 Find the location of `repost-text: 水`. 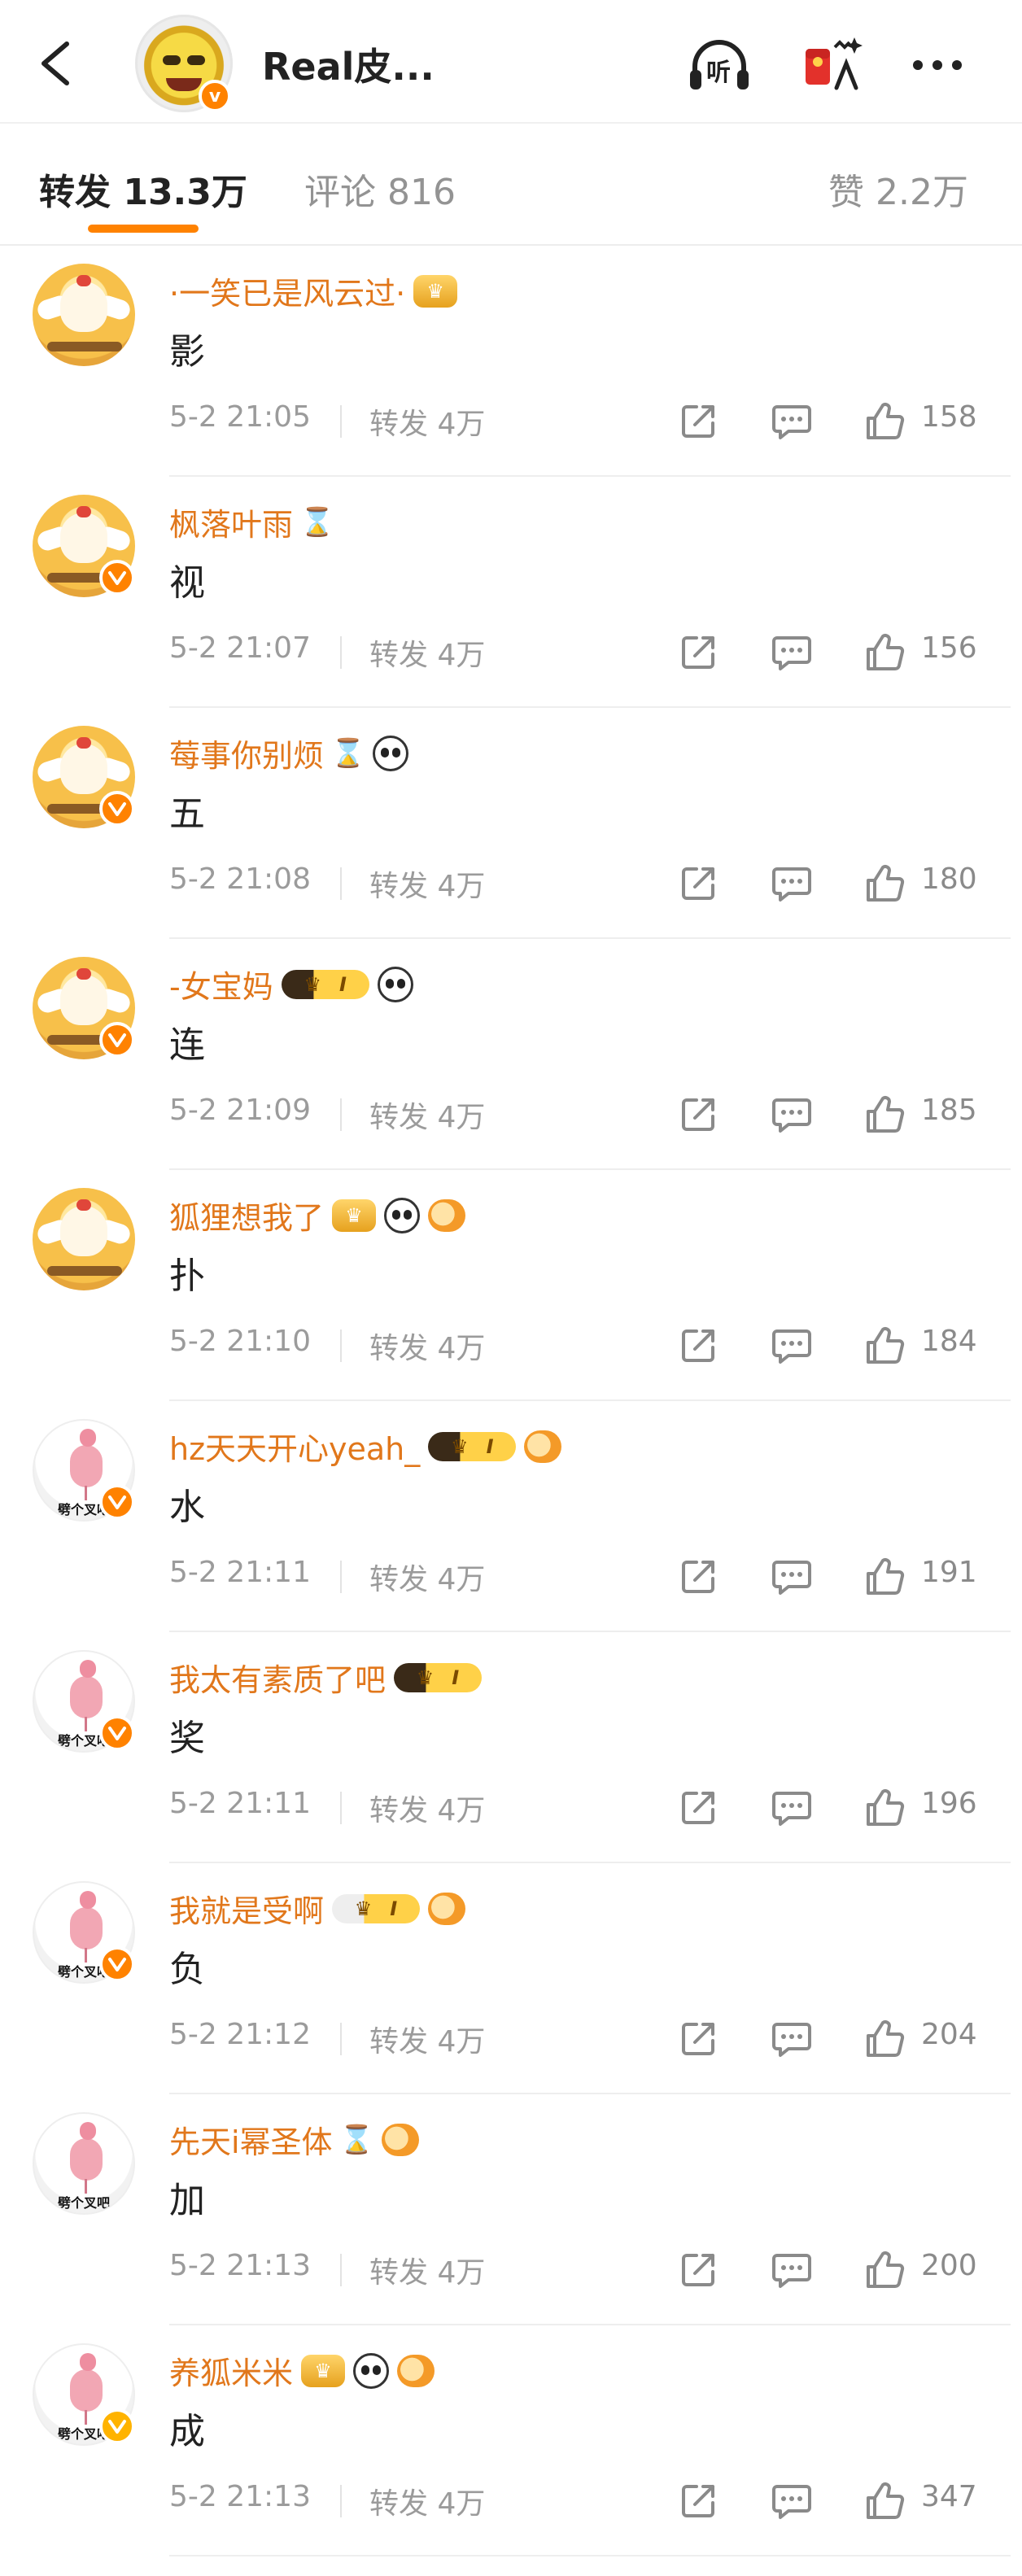

repost-text: 水 is located at coordinates (187, 1507).